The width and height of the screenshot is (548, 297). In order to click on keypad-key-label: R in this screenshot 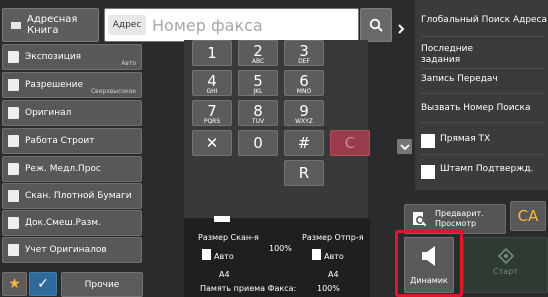, I will do `click(304, 173)`.